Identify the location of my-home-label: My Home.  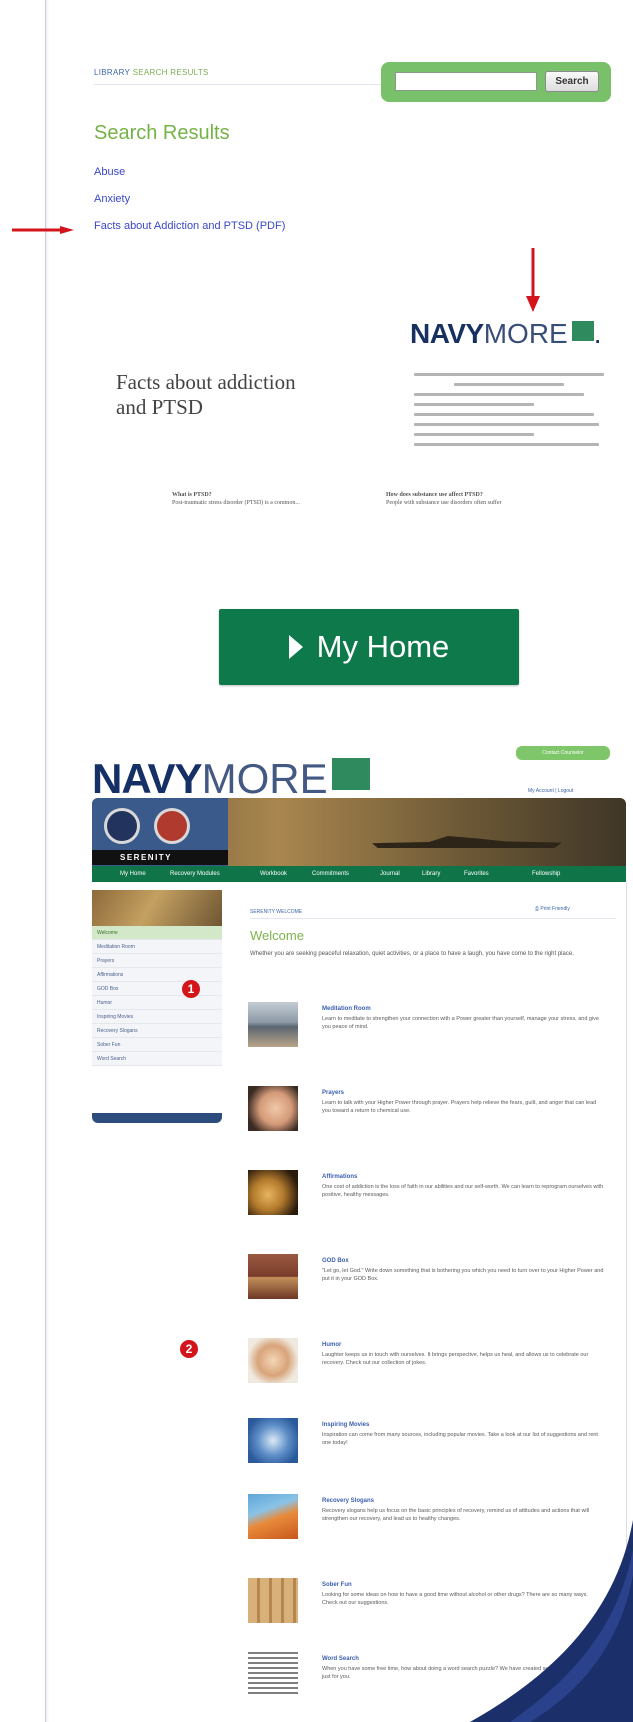
(383, 646).